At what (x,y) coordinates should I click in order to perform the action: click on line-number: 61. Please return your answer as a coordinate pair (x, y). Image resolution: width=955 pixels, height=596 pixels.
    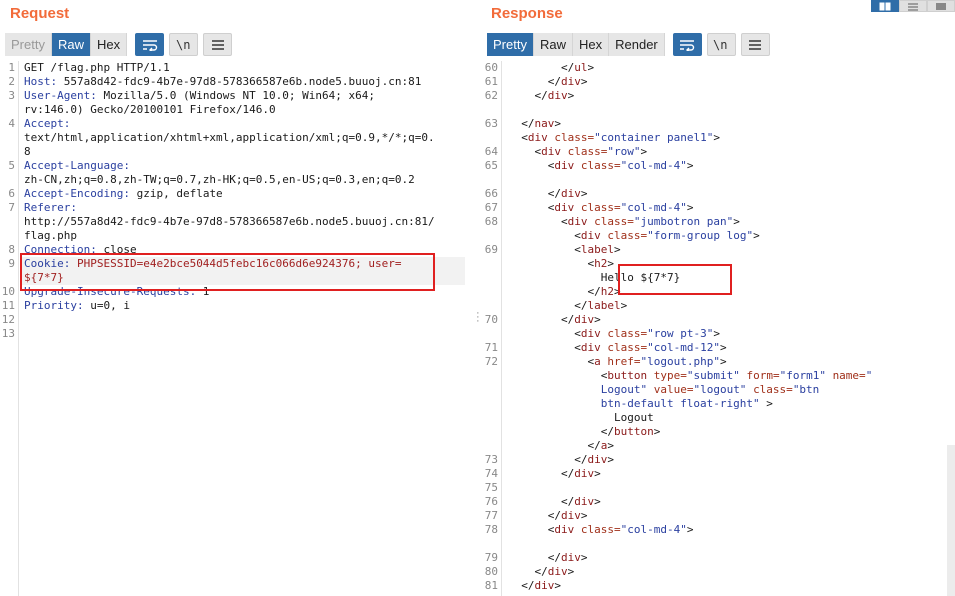
    Looking at the image, I should click on (491, 81).